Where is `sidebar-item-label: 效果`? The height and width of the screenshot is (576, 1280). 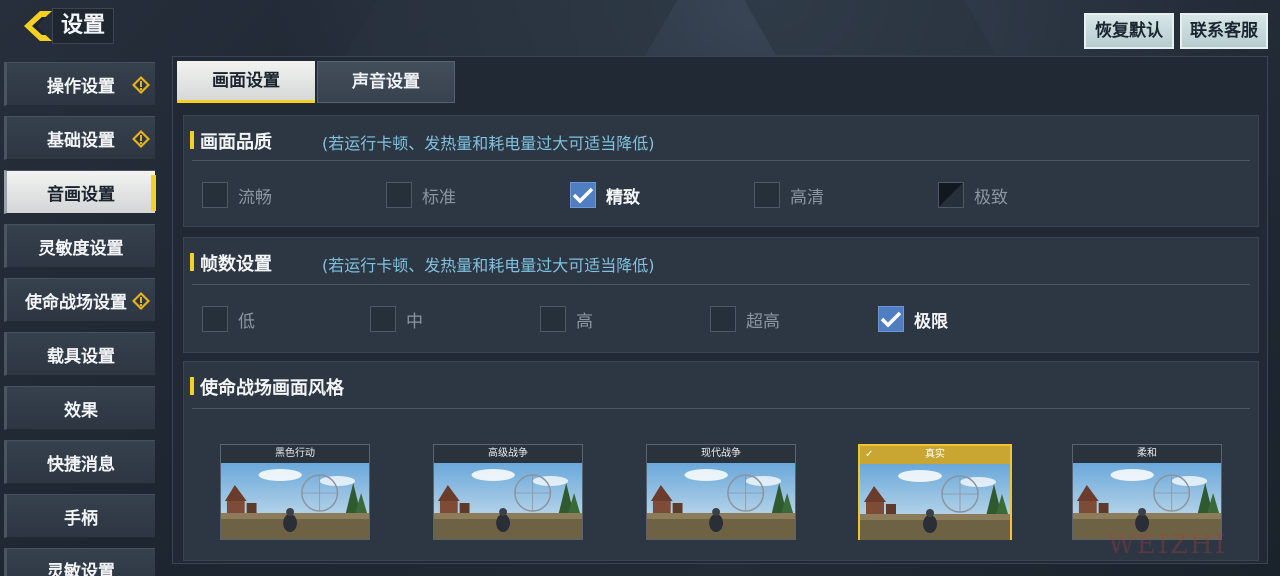 sidebar-item-label: 效果 is located at coordinates (81, 410).